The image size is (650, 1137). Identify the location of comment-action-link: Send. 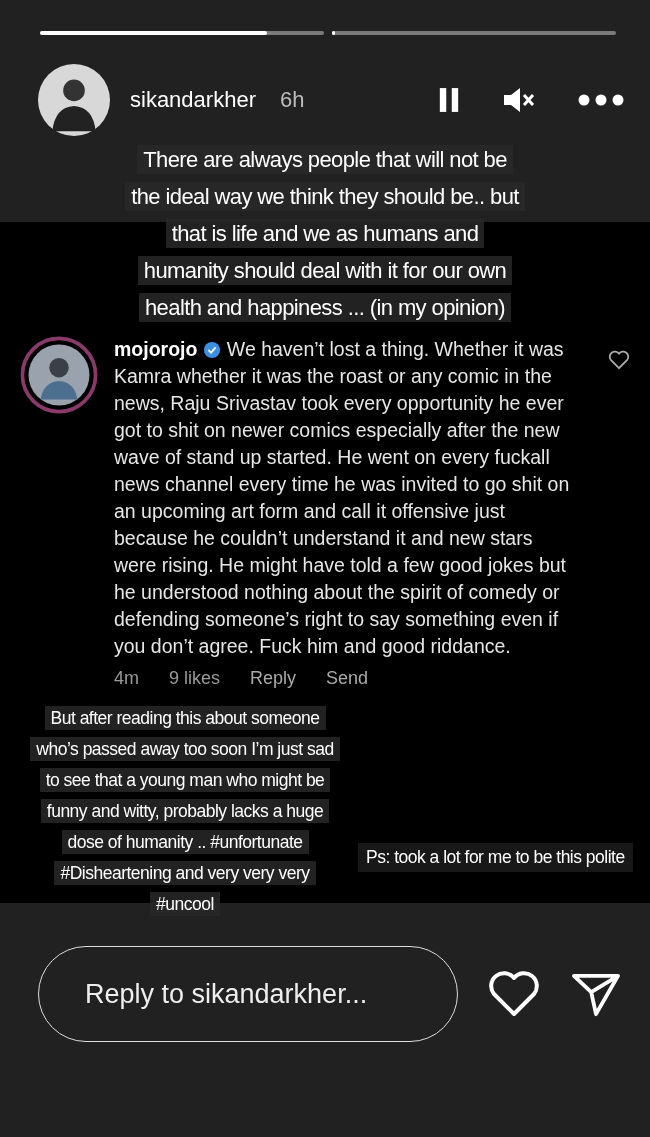
(347, 678).